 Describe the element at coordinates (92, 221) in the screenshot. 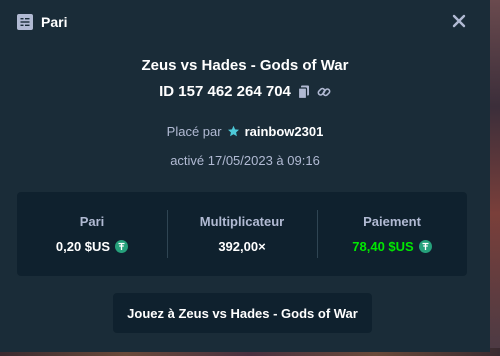

I see `stat-bet-label: Pari` at that location.